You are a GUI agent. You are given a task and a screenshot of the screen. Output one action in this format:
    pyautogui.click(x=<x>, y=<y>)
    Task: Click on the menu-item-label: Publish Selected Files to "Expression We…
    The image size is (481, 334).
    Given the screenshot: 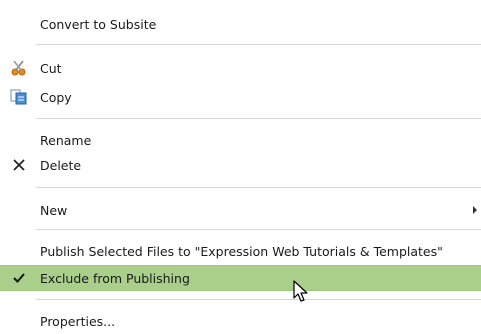 What is the action you would take?
    pyautogui.click(x=241, y=251)
    